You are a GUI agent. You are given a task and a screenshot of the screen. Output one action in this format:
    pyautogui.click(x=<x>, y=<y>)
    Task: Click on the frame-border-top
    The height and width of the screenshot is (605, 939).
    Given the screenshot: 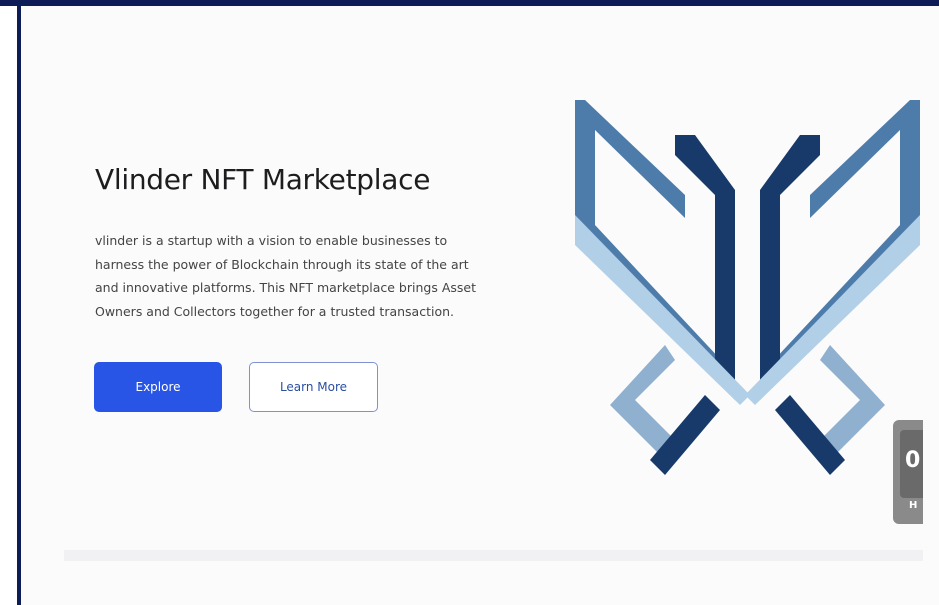 What is the action you would take?
    pyautogui.click(x=469, y=3)
    